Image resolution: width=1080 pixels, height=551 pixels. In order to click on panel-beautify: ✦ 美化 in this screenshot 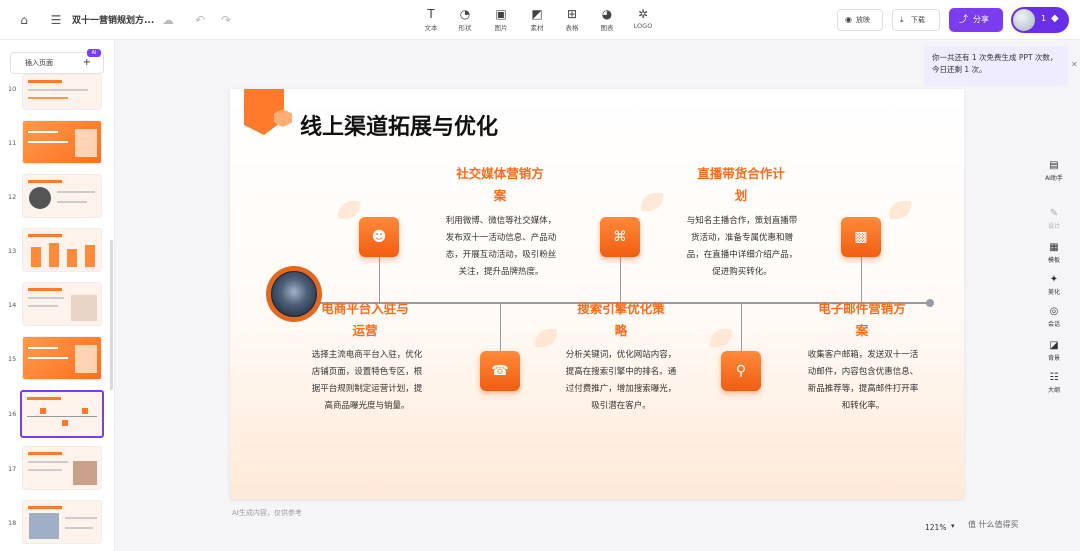, I will do `click(1054, 285)`.